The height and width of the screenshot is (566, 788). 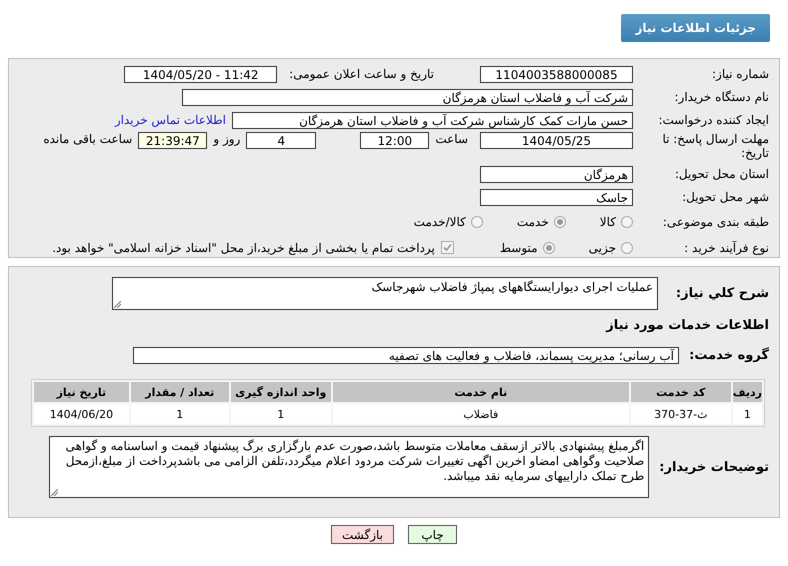 What do you see at coordinates (747, 392) in the screenshot?
I see `column-header: ردیف` at bounding box center [747, 392].